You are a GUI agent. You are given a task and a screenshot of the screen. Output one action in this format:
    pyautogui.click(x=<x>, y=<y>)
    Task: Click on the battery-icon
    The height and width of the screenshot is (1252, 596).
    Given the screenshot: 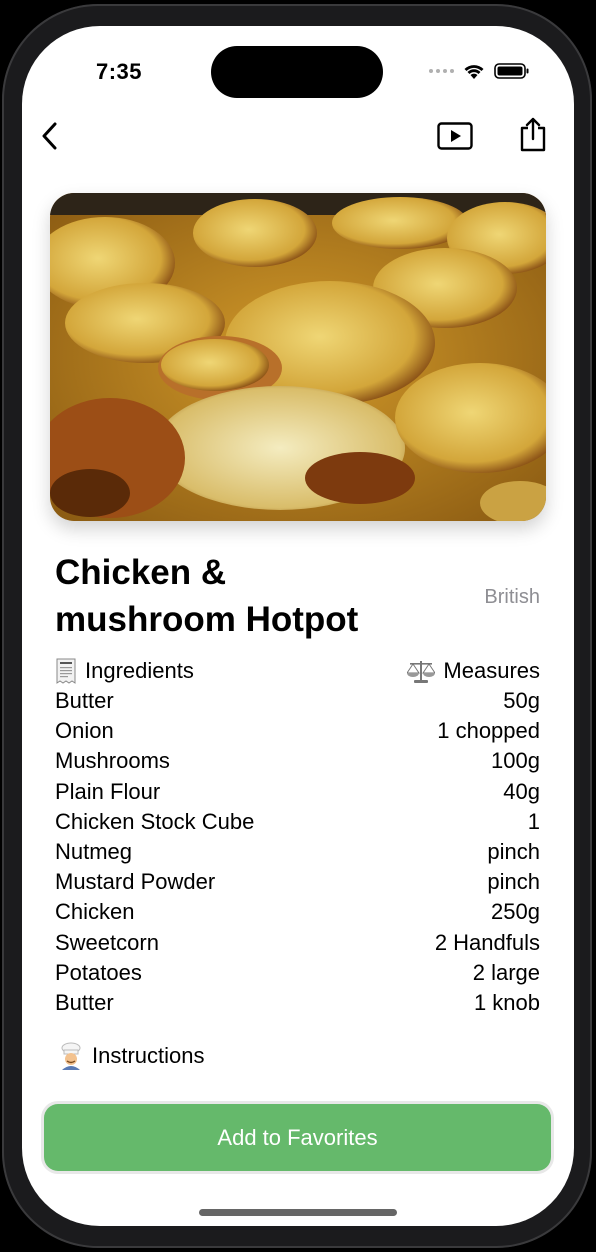 What is the action you would take?
    pyautogui.click(x=511, y=71)
    